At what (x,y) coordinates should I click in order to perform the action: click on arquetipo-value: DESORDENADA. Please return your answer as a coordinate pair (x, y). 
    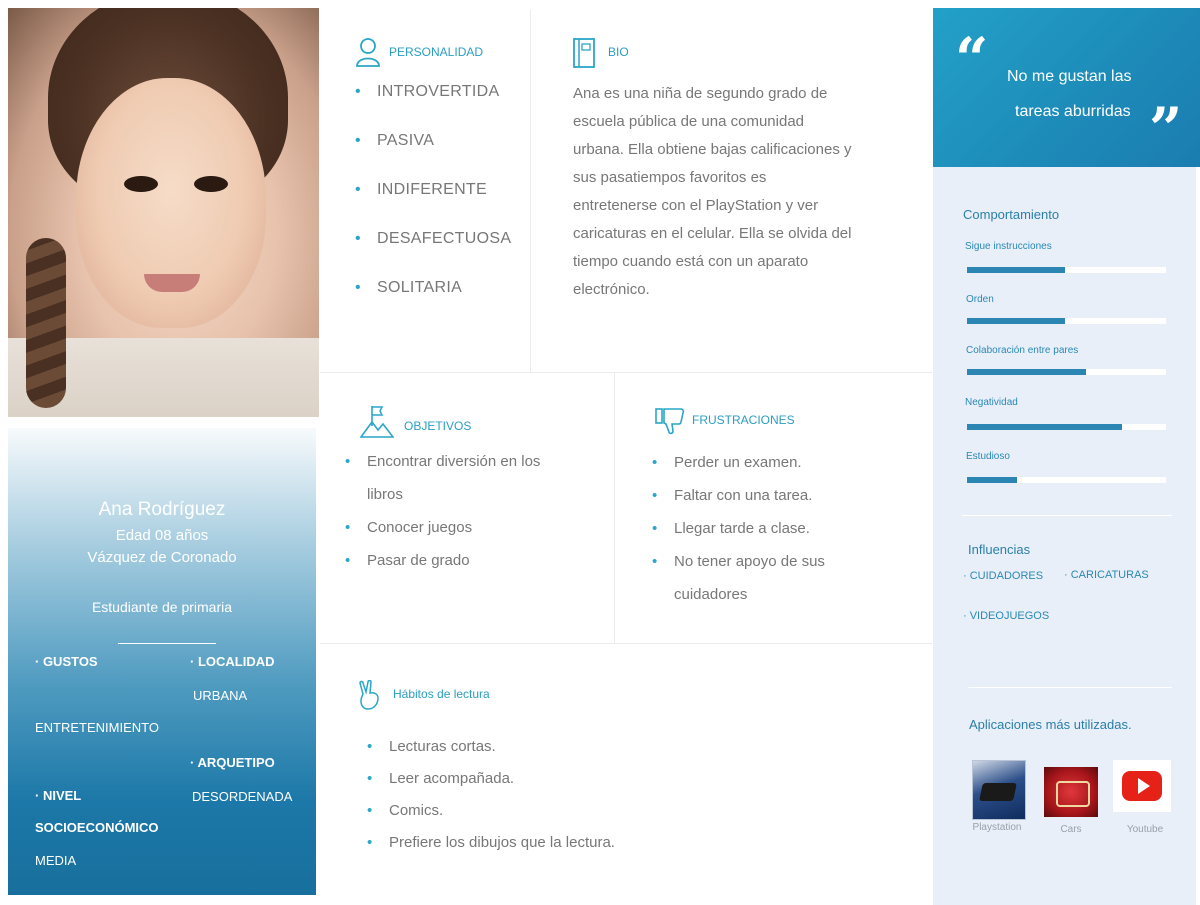
    Looking at the image, I should click on (242, 796).